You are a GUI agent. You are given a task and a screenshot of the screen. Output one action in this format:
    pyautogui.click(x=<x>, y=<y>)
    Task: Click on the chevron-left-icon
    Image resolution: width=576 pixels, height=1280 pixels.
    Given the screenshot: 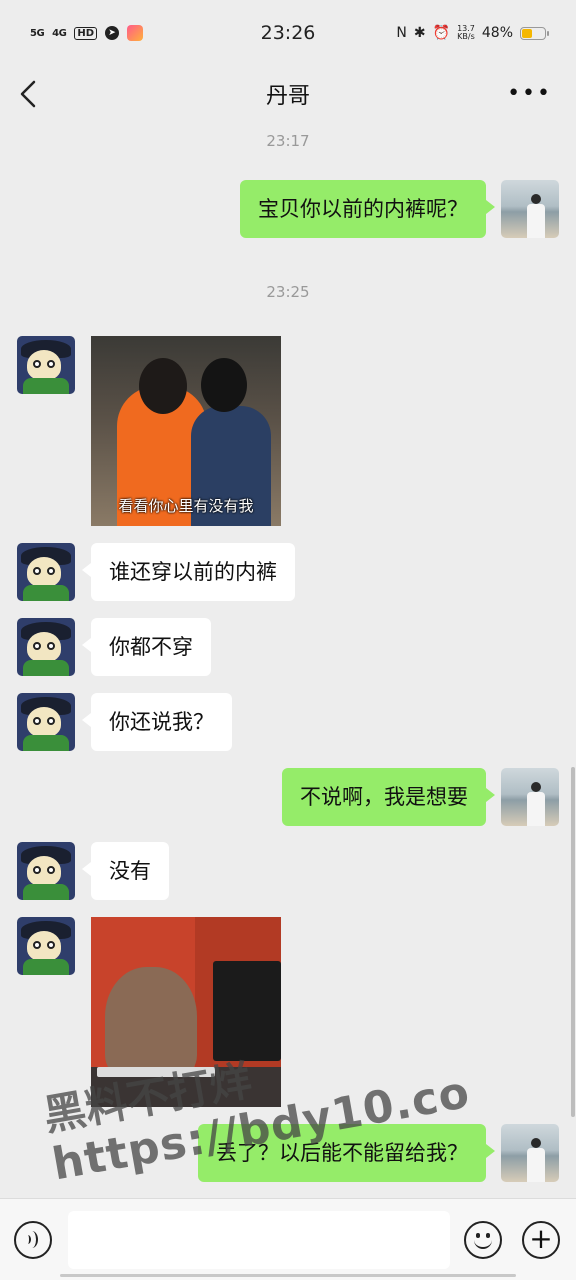 What is the action you would take?
    pyautogui.click(x=28, y=94)
    